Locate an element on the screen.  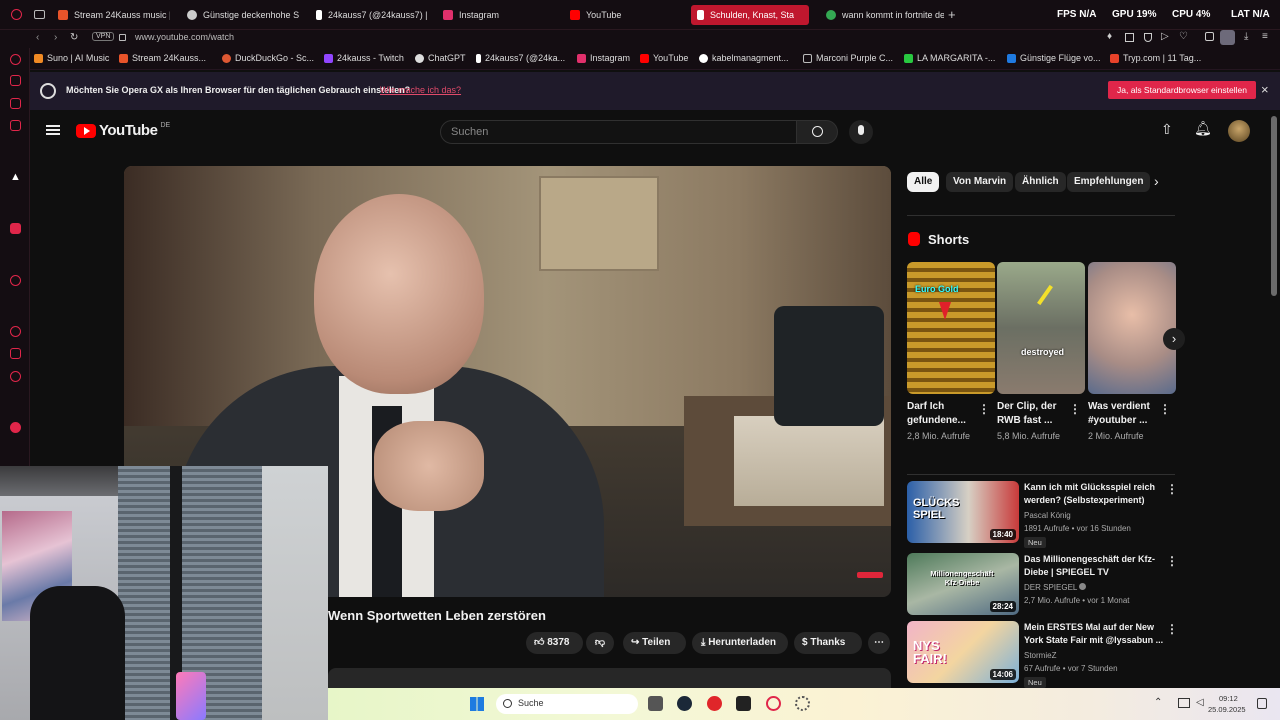
taskbar-clock-time: 09:12 is located at coordinates (1228, 698).